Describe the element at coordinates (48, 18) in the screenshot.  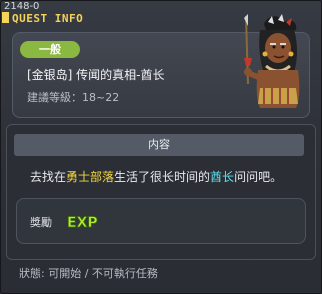
I see `window-title-text: QUEST INFO` at that location.